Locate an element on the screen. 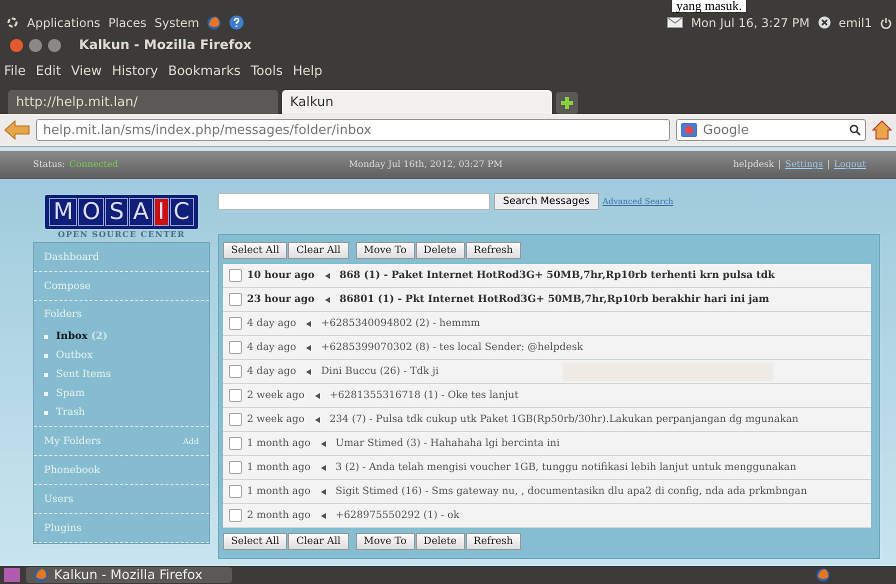 The height and width of the screenshot is (584, 896). connection-status: Connected is located at coordinates (93, 165).